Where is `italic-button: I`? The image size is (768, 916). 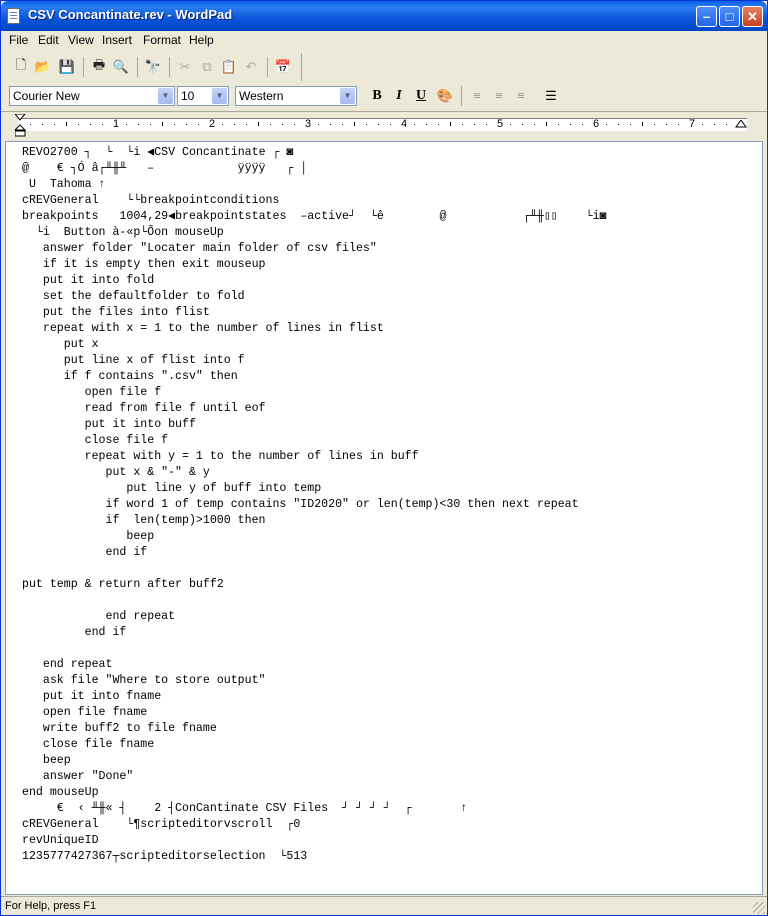 italic-button: I is located at coordinates (399, 96).